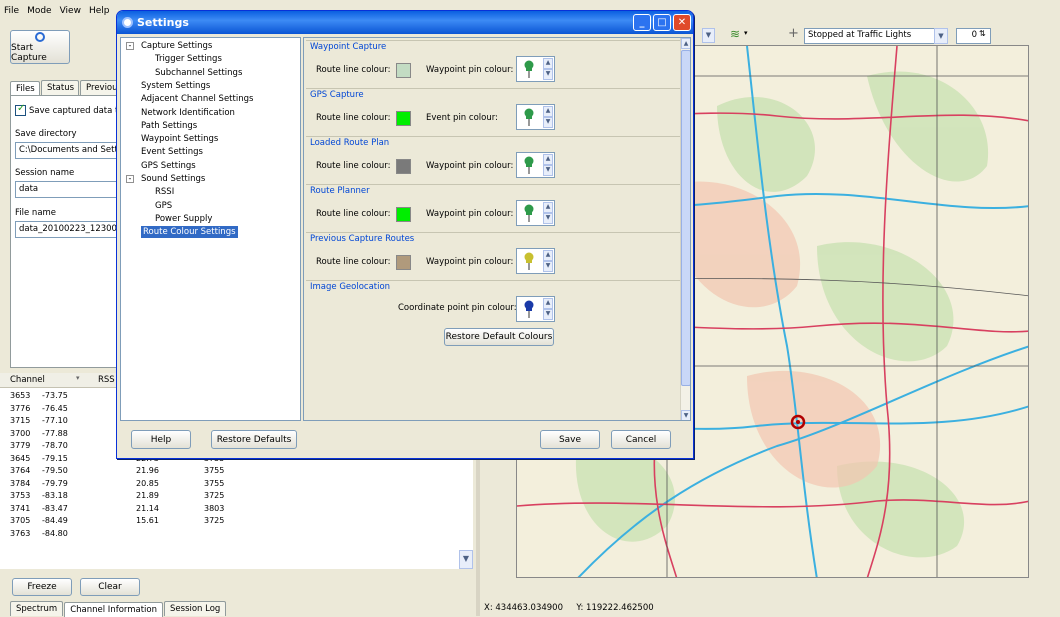 This screenshot has width=1060, height=617. I want to click on table-row: 3753 -83.18 21.89 3725, so click(235, 496).